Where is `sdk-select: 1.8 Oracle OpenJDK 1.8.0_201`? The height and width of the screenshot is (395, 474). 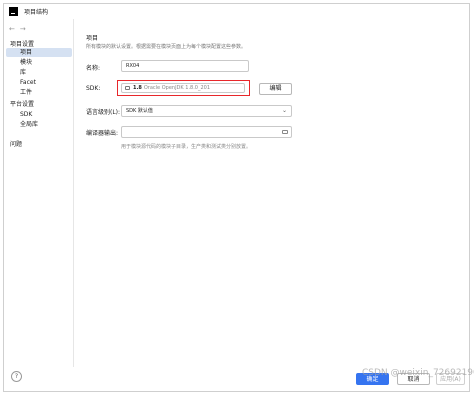
sdk-select: 1.8 Oracle OpenJDK 1.8.0_201 is located at coordinates (183, 88).